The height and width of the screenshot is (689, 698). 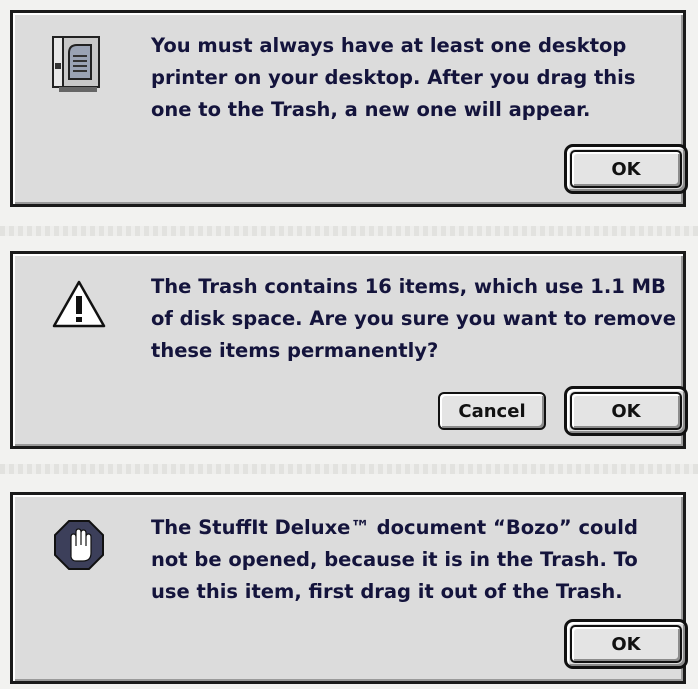 I want to click on caution-triangle-icon, so click(x=79, y=305).